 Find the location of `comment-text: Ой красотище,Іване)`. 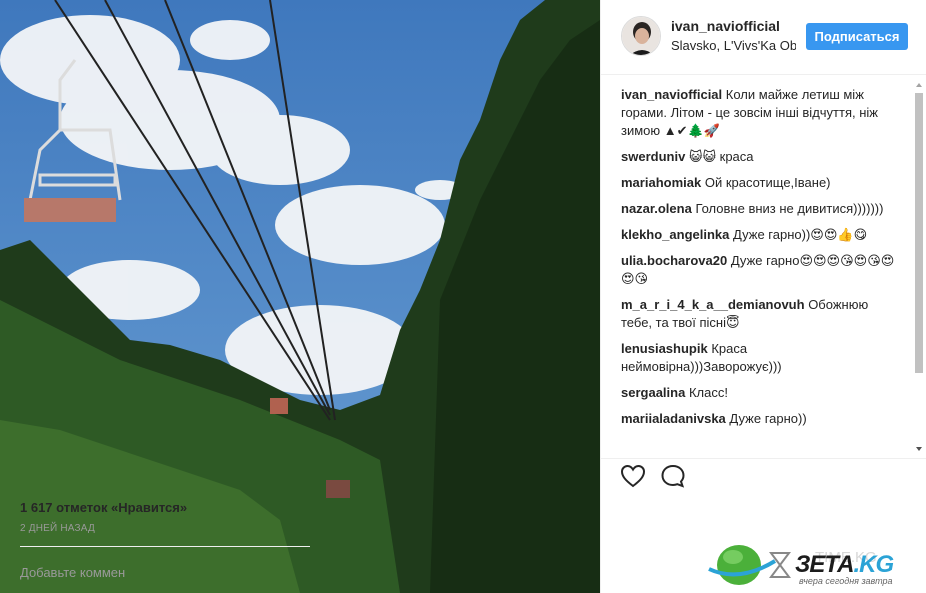

comment-text: Ой красотище,Іване) is located at coordinates (767, 182).